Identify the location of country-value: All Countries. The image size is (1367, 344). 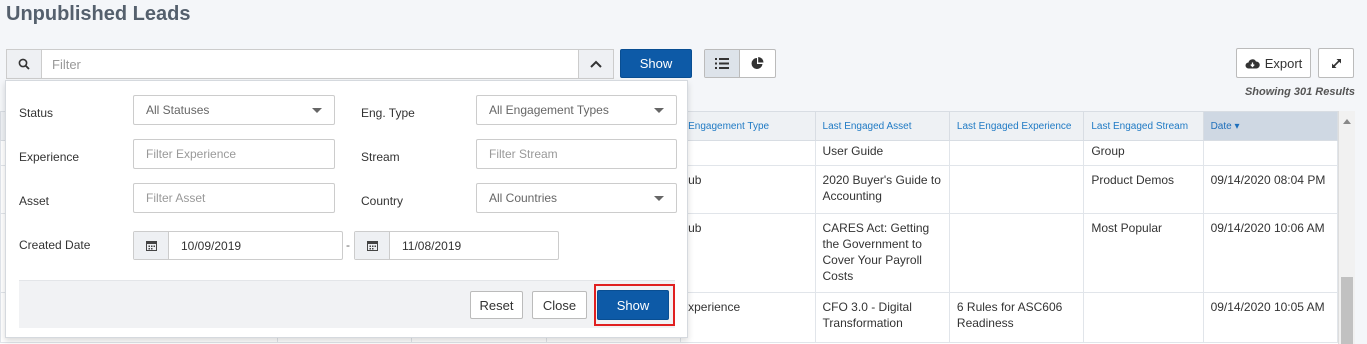
(523, 198).